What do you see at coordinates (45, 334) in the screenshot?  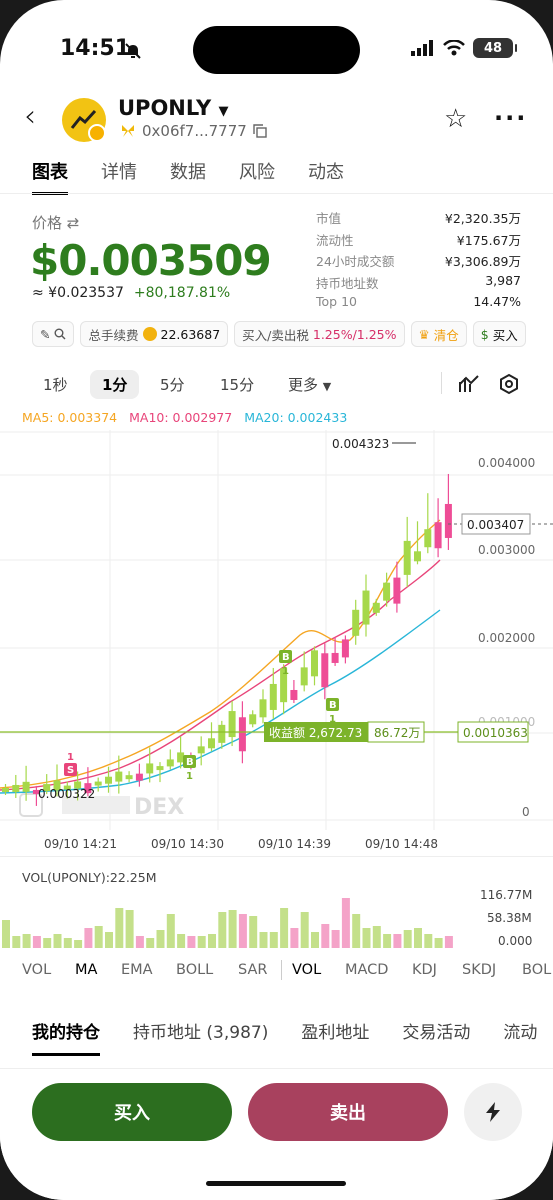 I see `leaf-icon: ✎` at bounding box center [45, 334].